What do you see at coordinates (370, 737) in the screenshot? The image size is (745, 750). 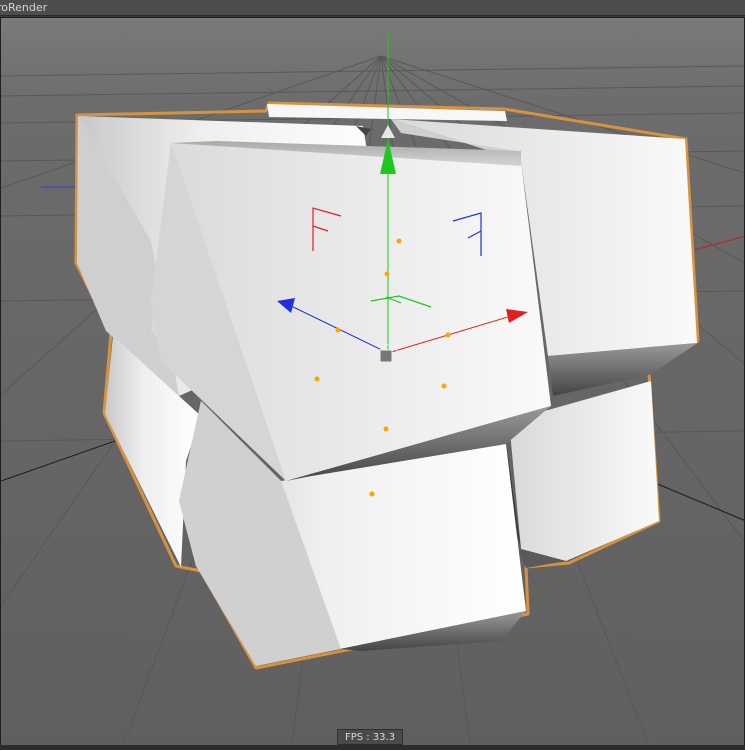 I see `fps-counter: FPS : 33.3` at bounding box center [370, 737].